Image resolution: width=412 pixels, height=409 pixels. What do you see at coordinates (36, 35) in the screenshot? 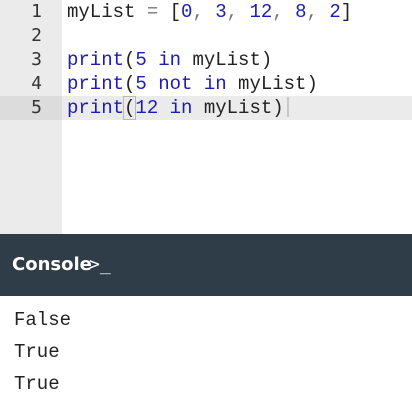
I see `line-number: 2` at bounding box center [36, 35].